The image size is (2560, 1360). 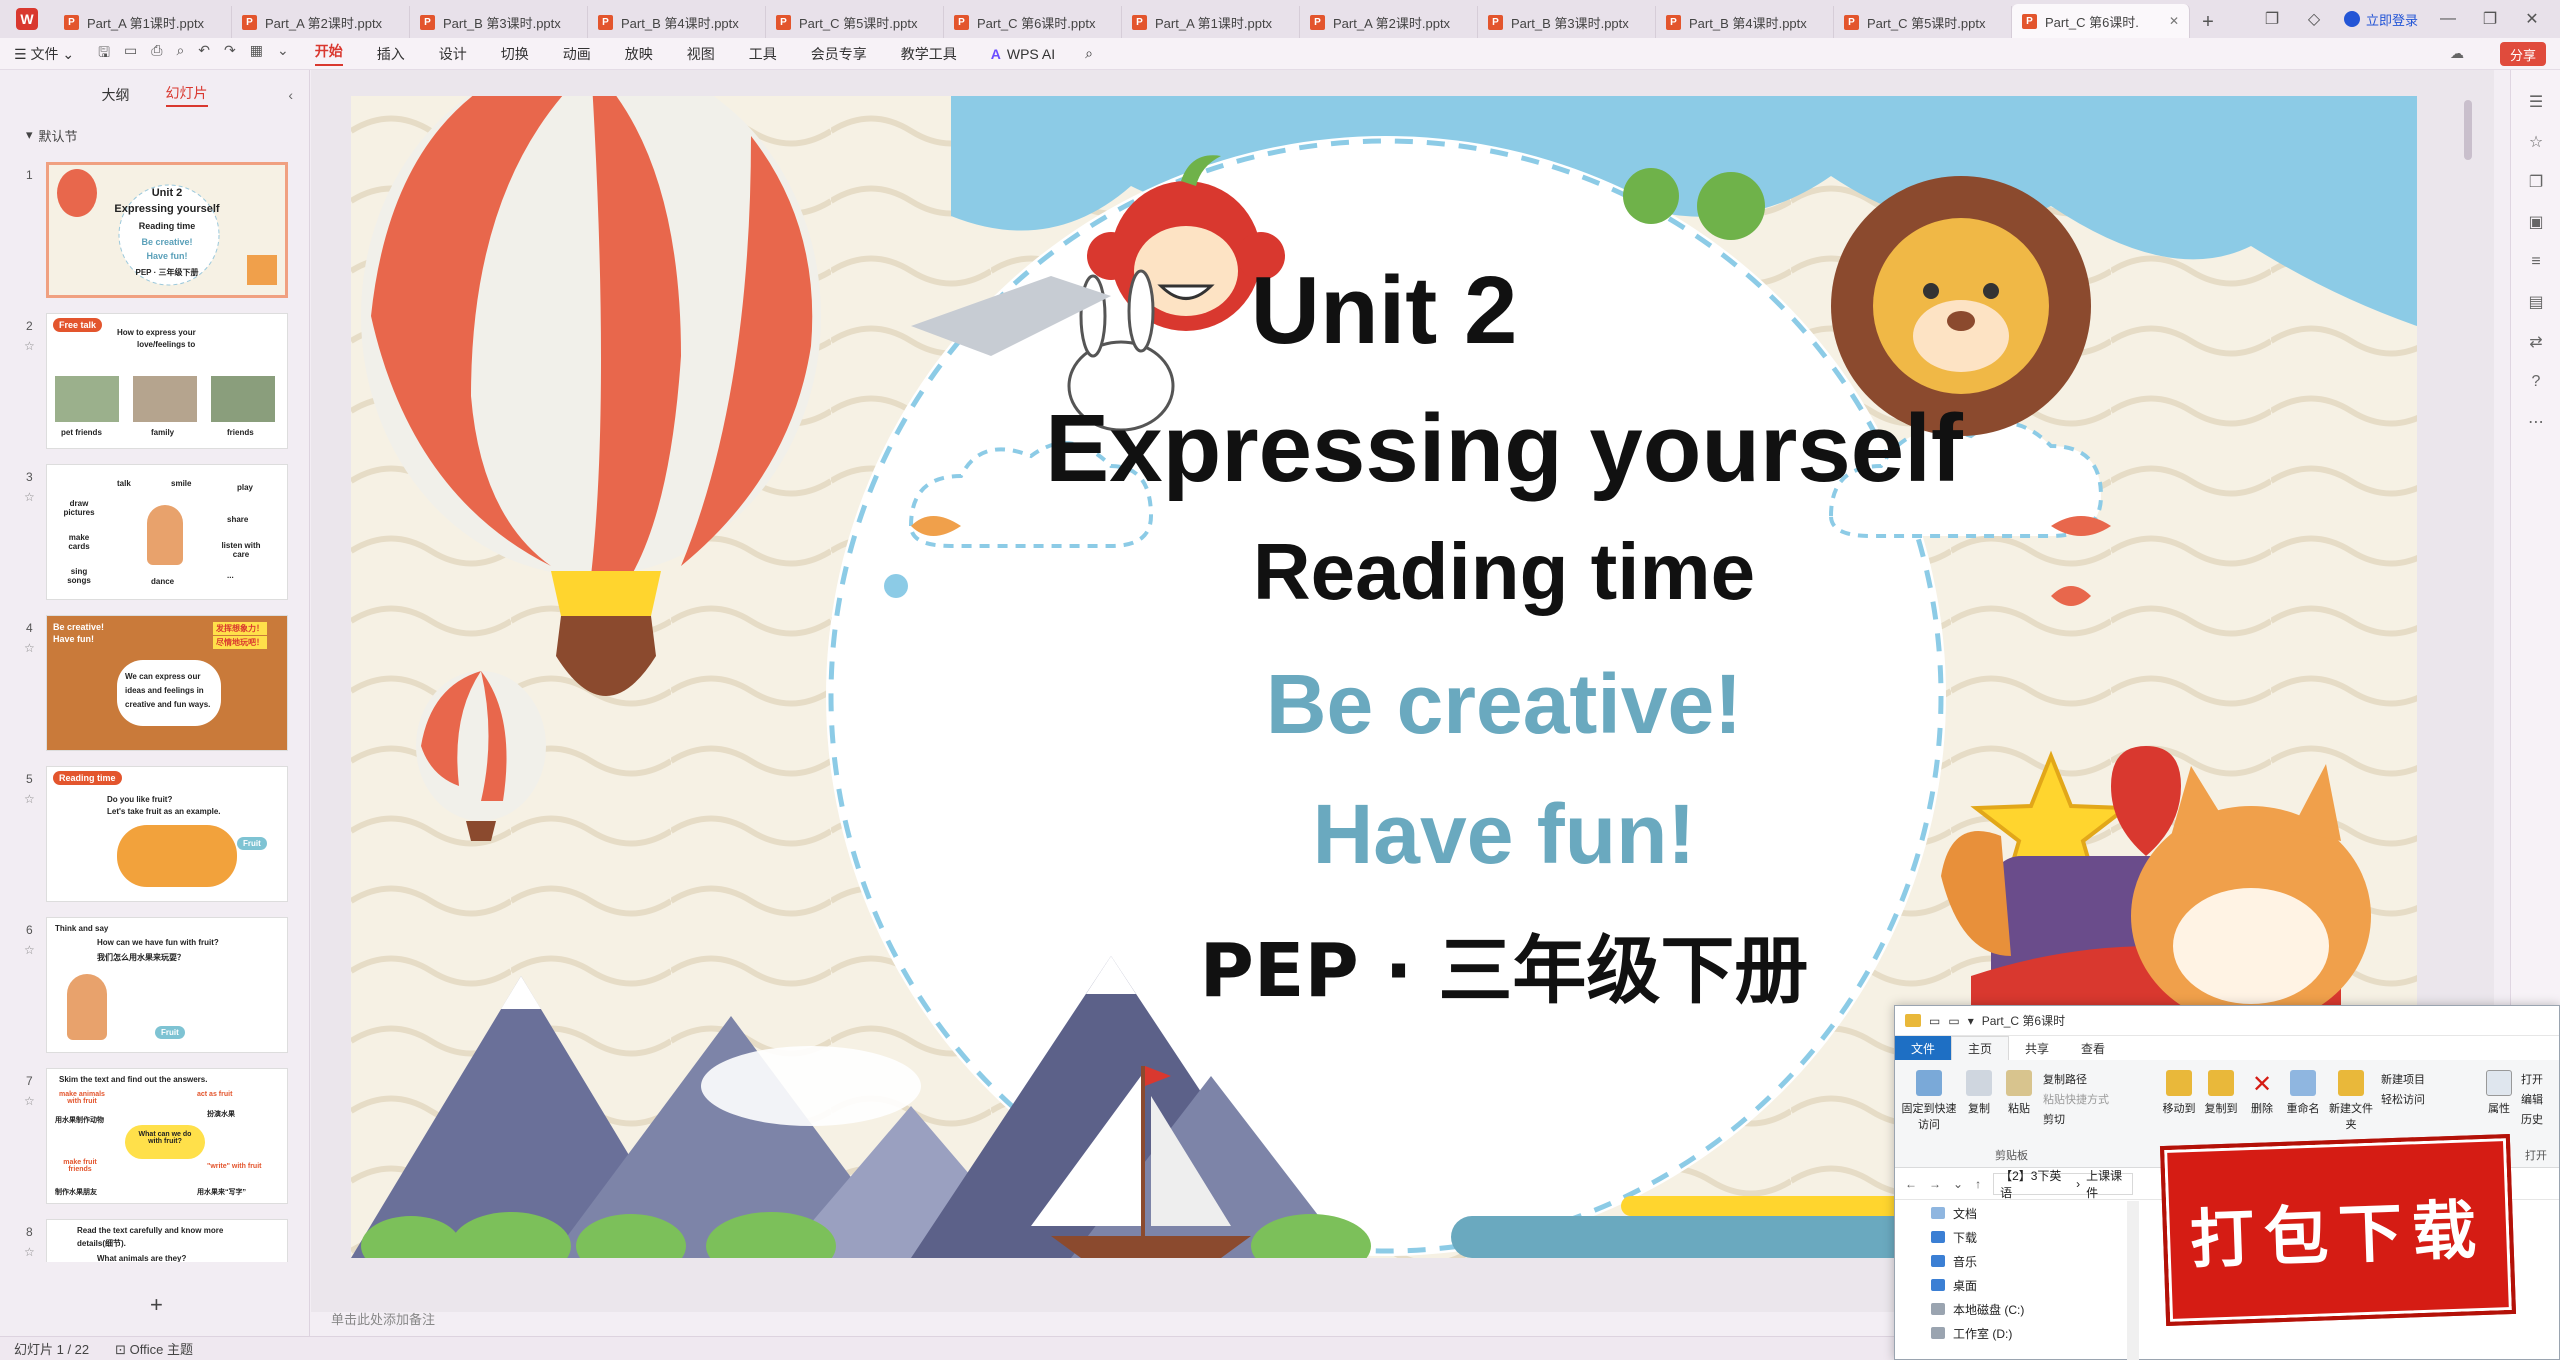 I want to click on recent-icon: ⌄, so click(x=1958, y=1184).